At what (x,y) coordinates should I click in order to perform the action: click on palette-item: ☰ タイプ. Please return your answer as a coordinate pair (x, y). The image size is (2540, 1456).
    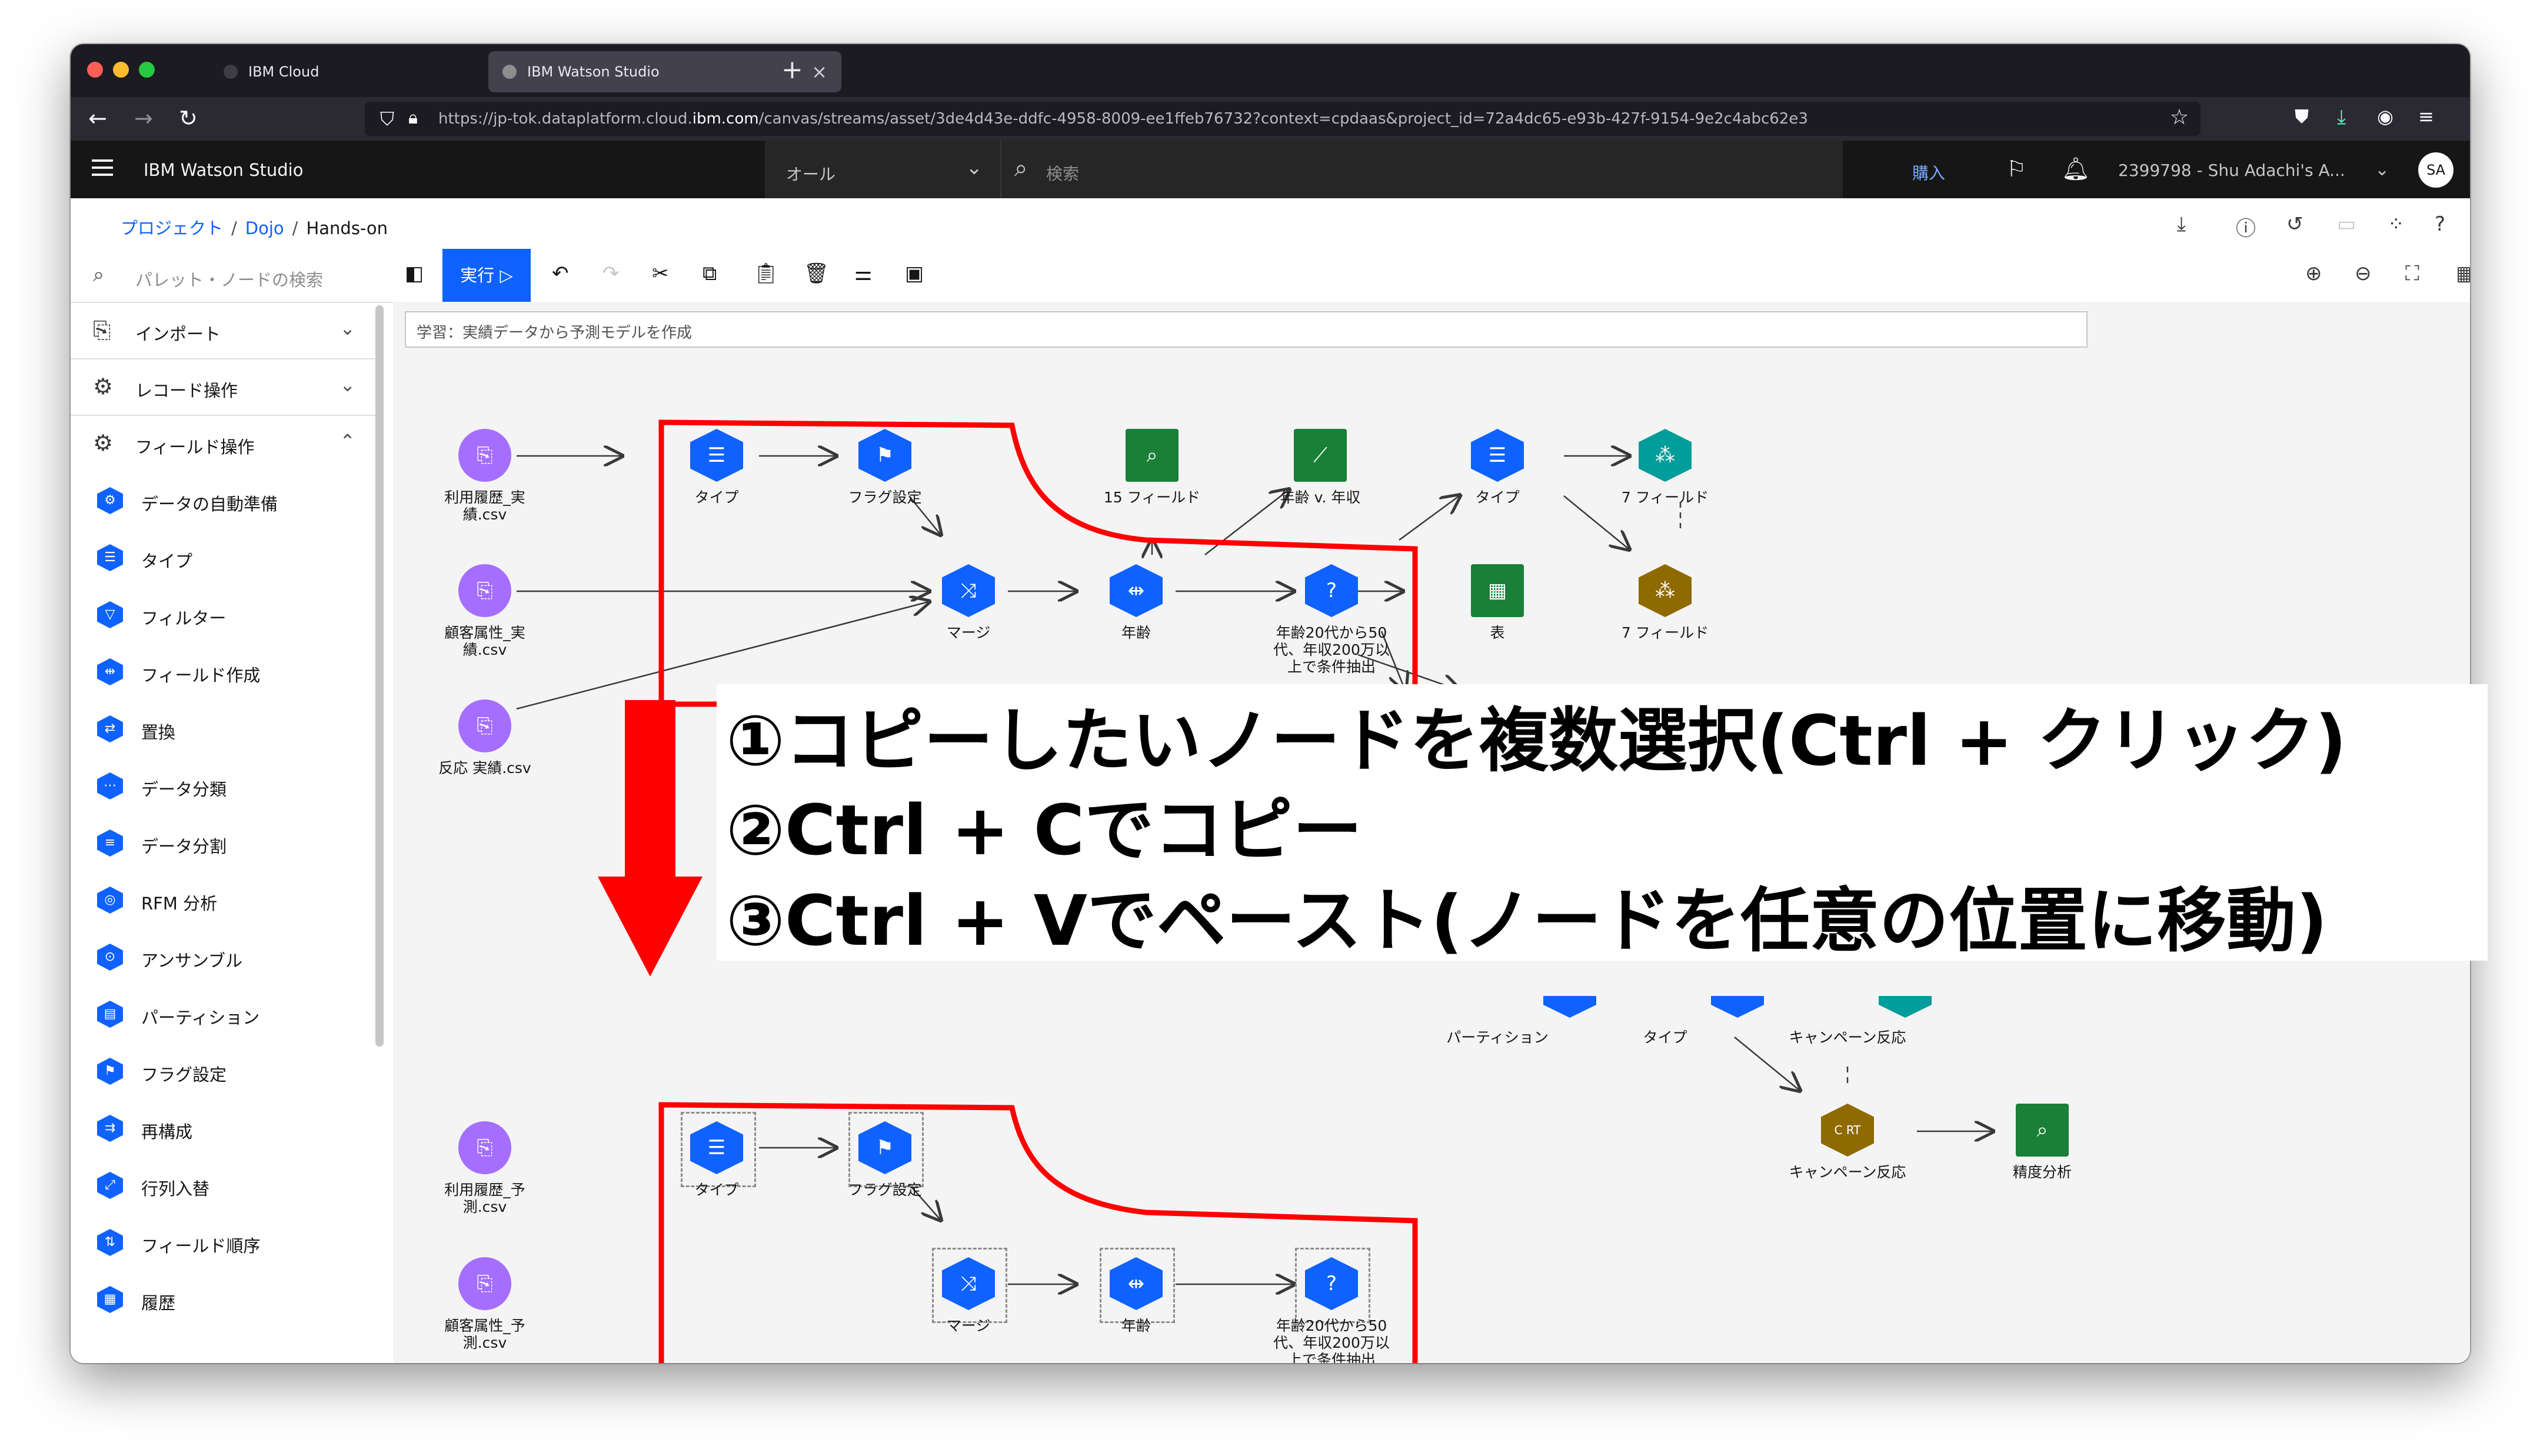
    Looking at the image, I should click on (224, 556).